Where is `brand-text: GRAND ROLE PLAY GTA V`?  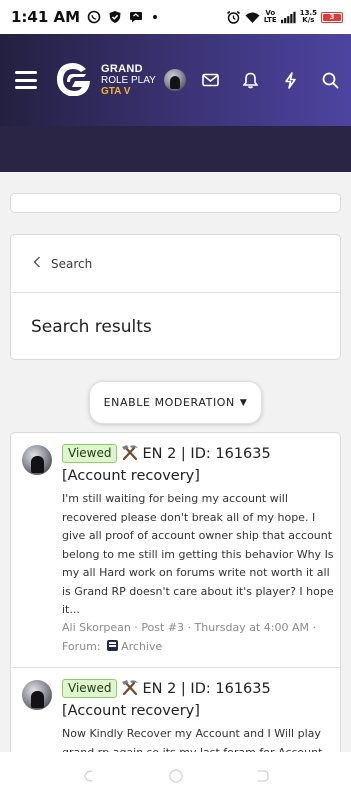
brand-text: GRAND ROLE PLAY GTA V is located at coordinates (128, 79).